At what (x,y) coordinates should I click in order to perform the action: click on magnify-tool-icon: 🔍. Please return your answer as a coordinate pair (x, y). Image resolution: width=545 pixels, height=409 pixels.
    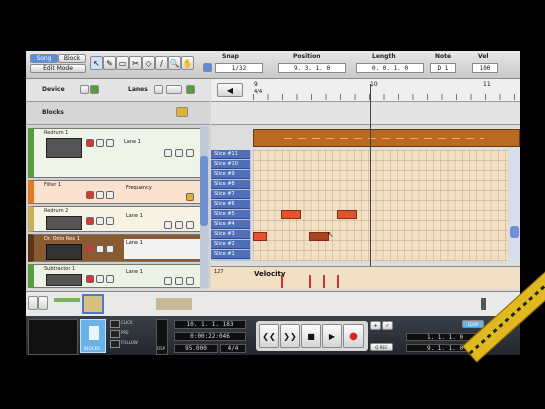
    Looking at the image, I should click on (174, 63).